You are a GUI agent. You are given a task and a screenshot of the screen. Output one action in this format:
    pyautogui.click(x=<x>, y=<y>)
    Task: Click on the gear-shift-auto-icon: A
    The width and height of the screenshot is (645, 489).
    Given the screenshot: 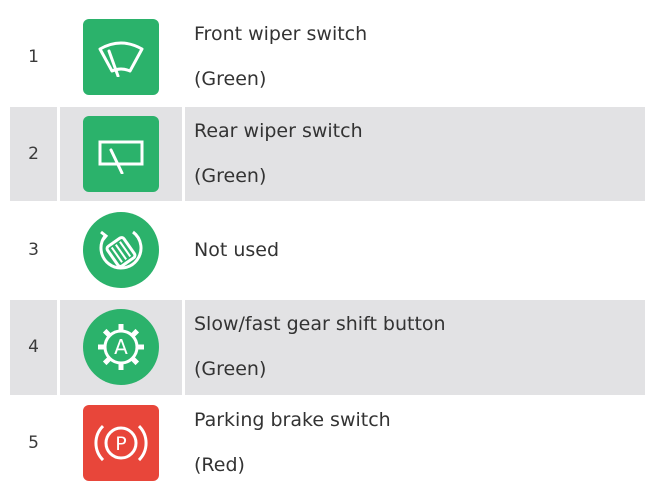 What is the action you would take?
    pyautogui.click(x=121, y=347)
    